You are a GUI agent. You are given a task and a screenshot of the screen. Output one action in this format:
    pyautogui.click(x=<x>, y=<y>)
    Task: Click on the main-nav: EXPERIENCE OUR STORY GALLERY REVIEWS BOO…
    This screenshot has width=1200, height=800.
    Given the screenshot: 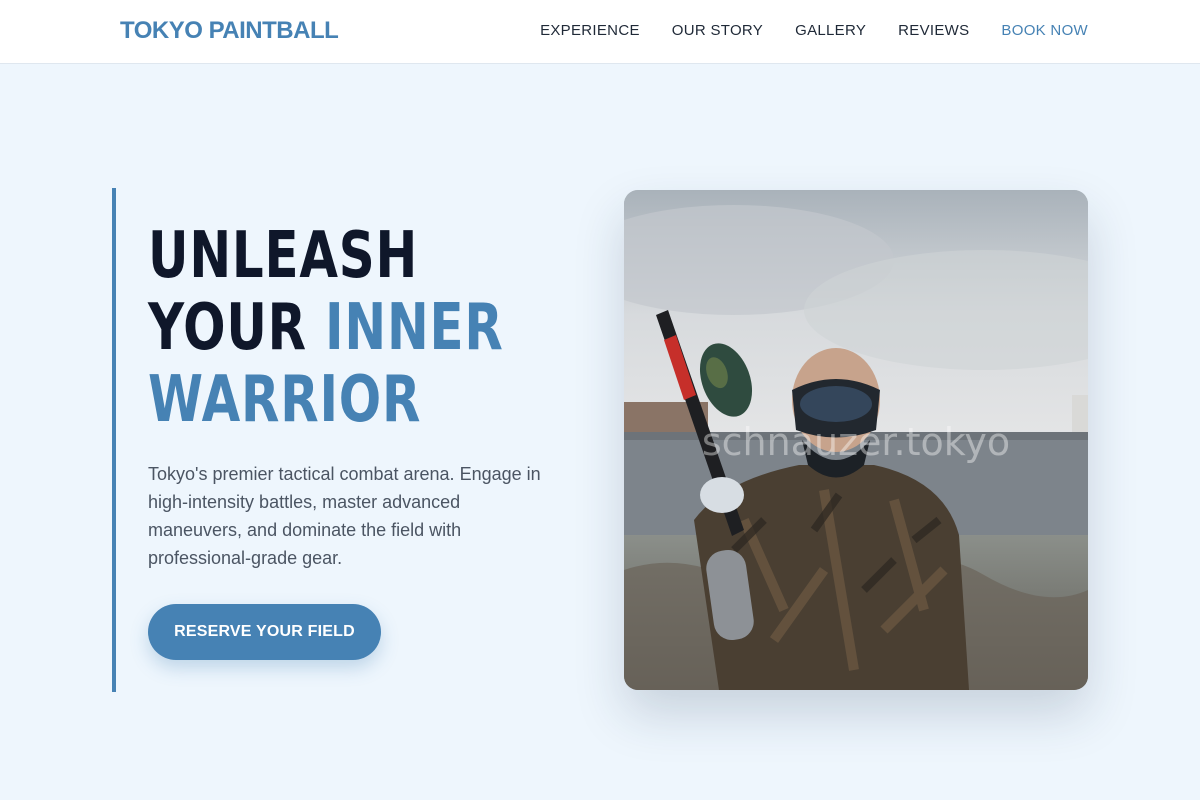 What is the action you would take?
    pyautogui.click(x=814, y=30)
    